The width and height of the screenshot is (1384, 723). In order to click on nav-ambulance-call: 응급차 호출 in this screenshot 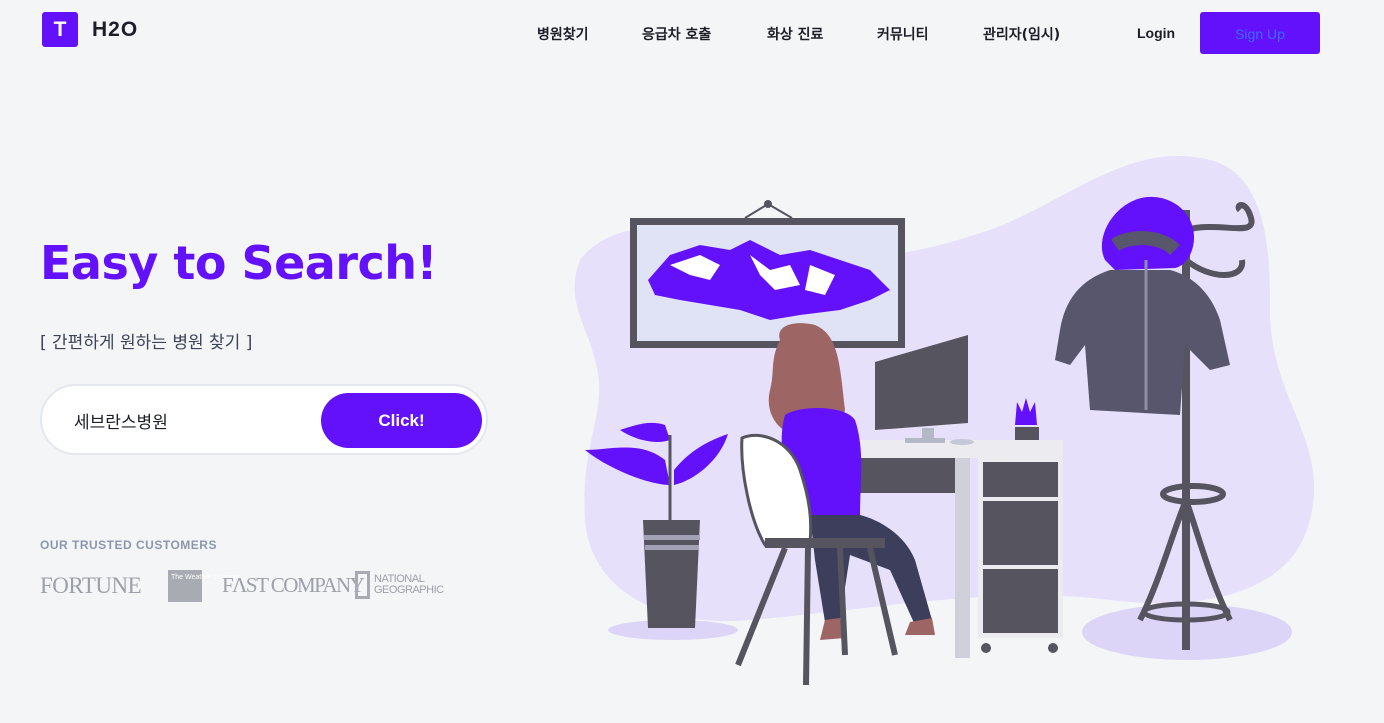, I will do `click(676, 34)`.